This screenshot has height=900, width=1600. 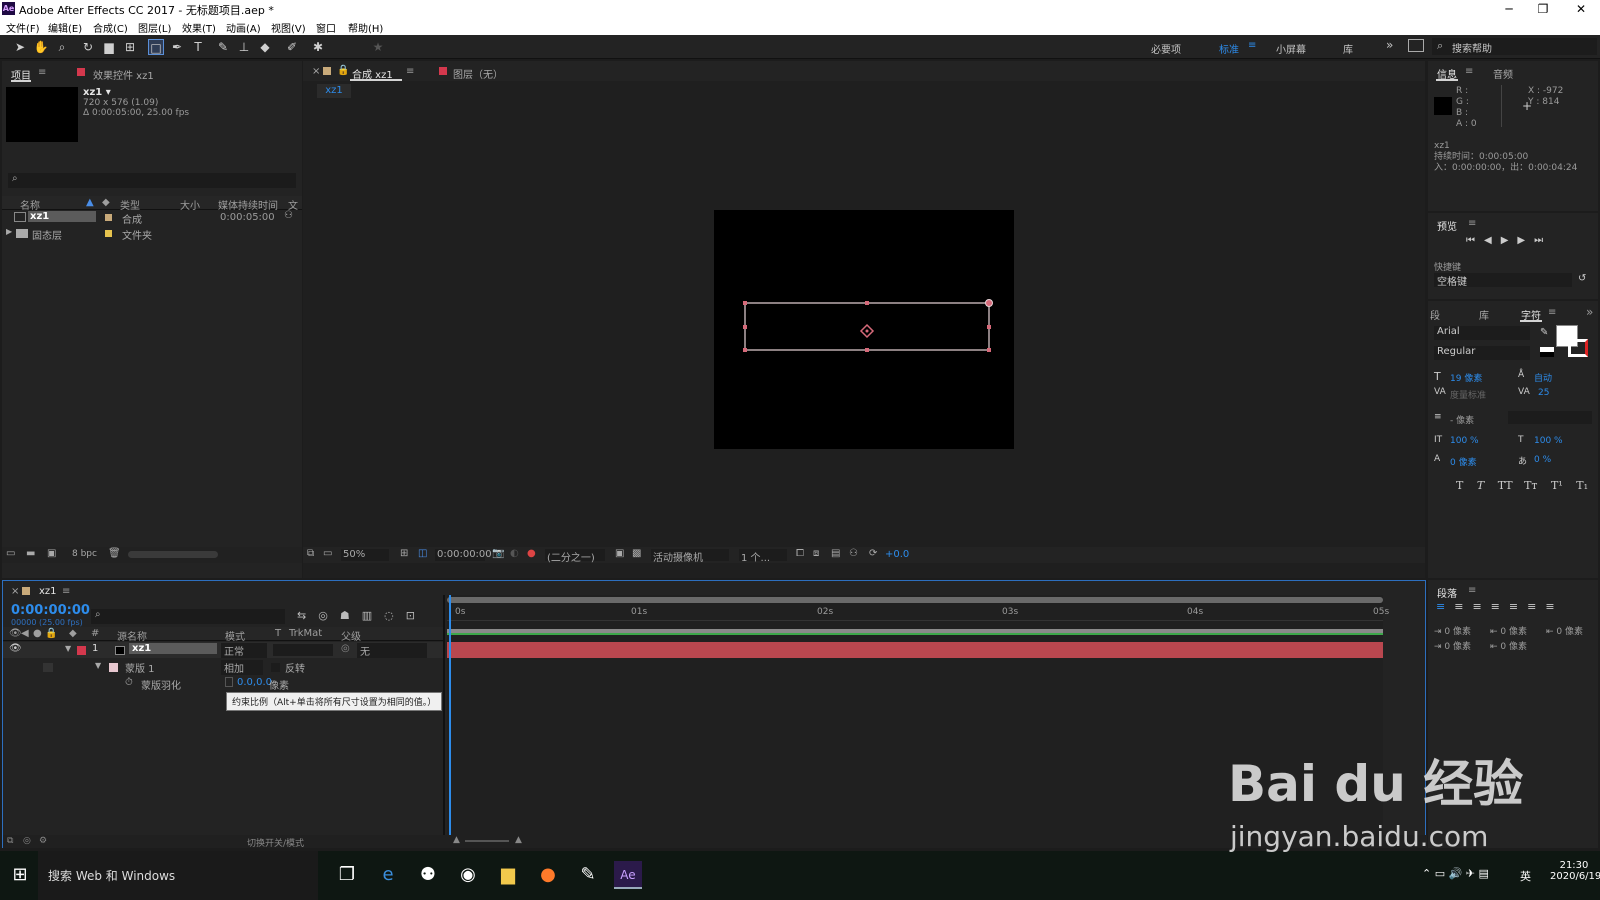 What do you see at coordinates (37, 633) in the screenshot?
I see `solo-icon: ●` at bounding box center [37, 633].